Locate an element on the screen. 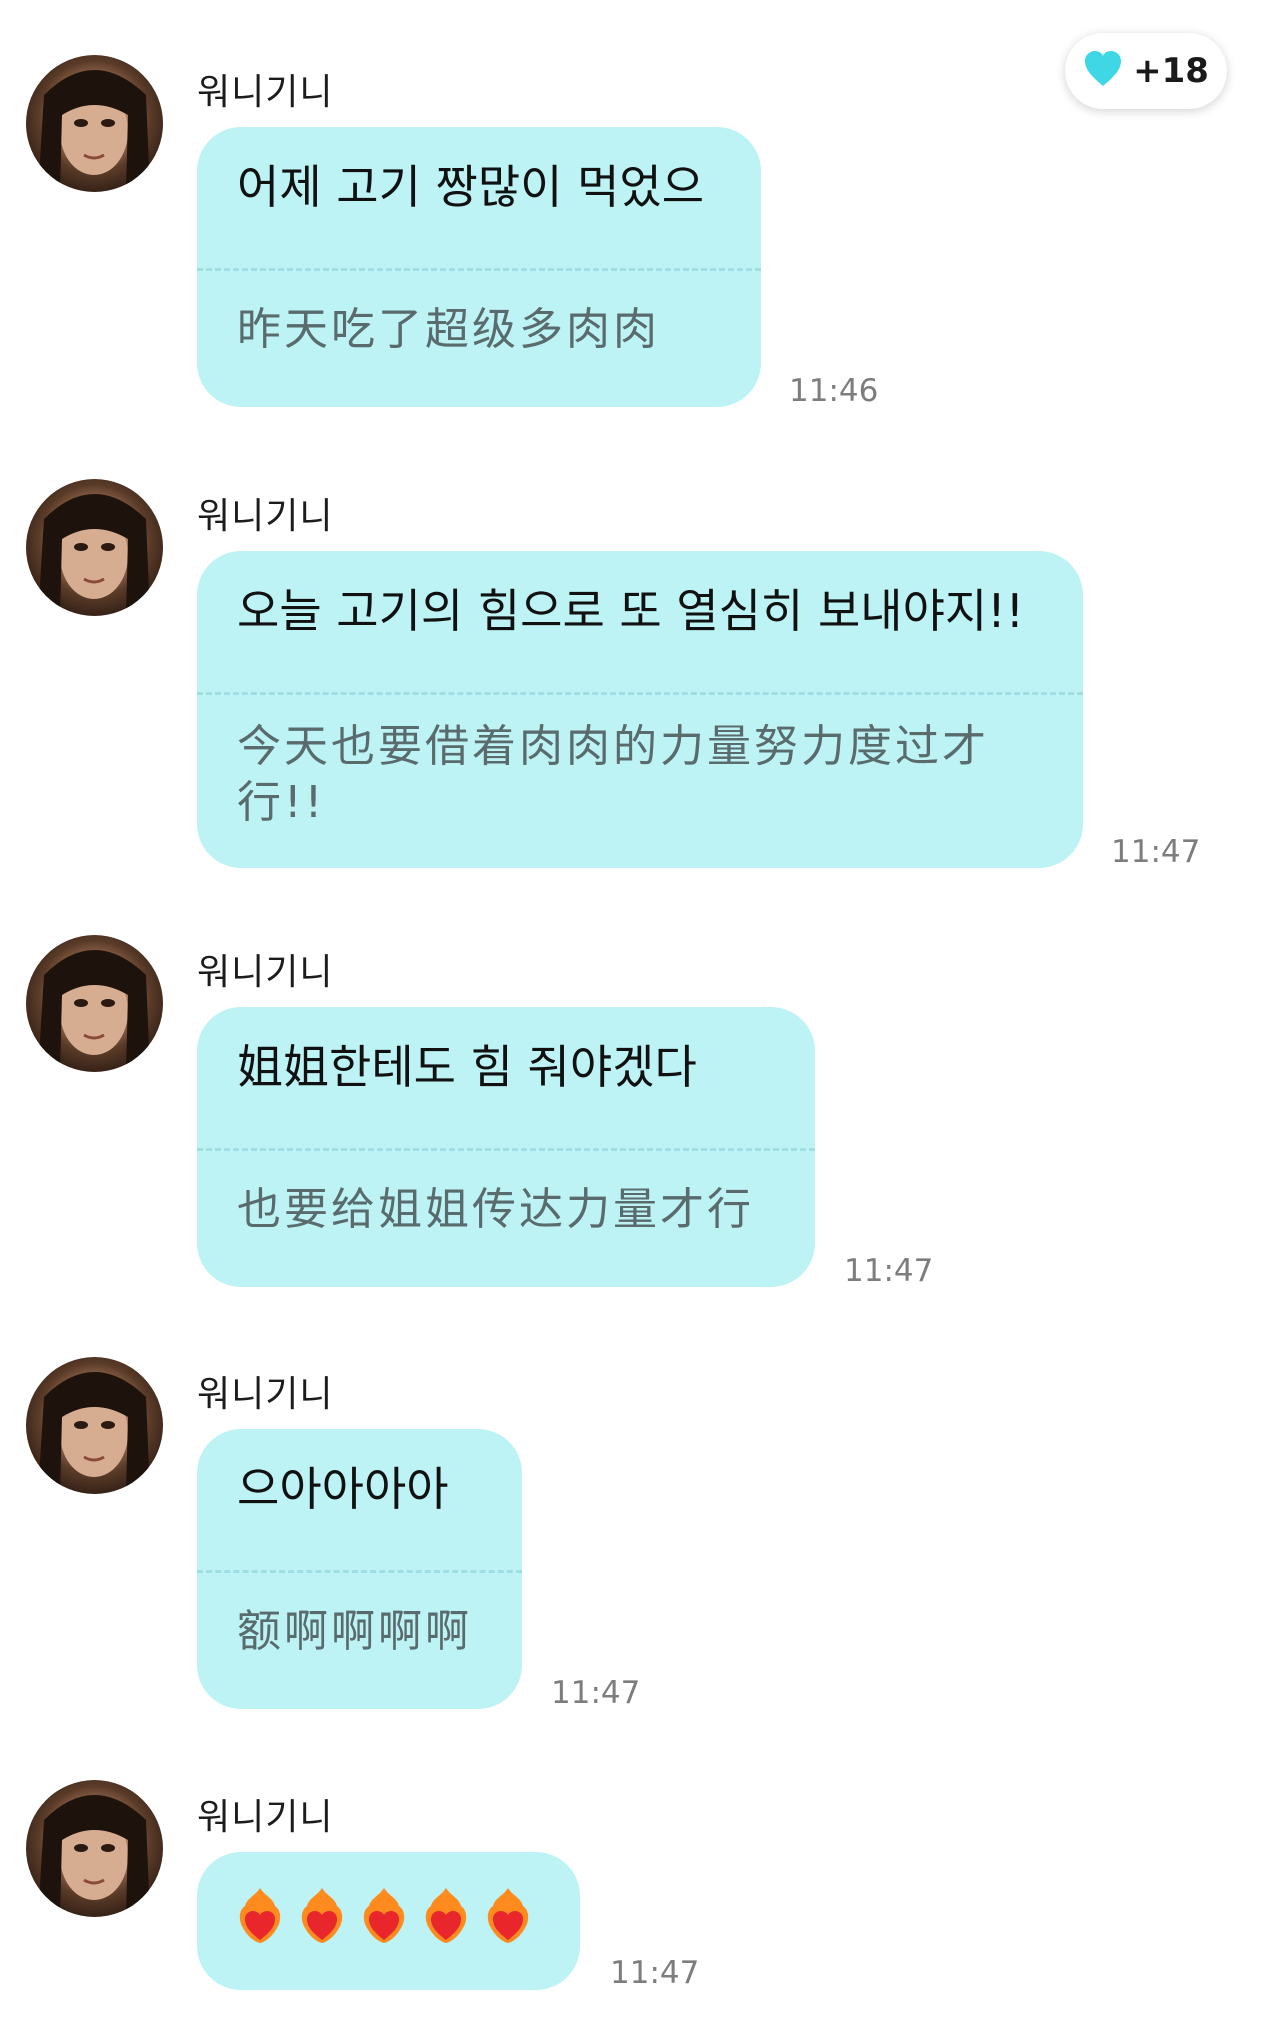  translation-text: 昨天吃了超级多肉肉 is located at coordinates (448, 329).